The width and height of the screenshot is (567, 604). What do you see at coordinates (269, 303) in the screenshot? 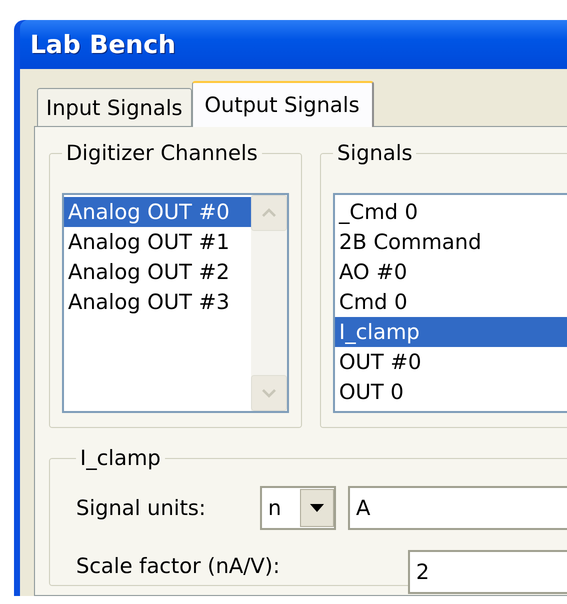
I see `scrollbar` at bounding box center [269, 303].